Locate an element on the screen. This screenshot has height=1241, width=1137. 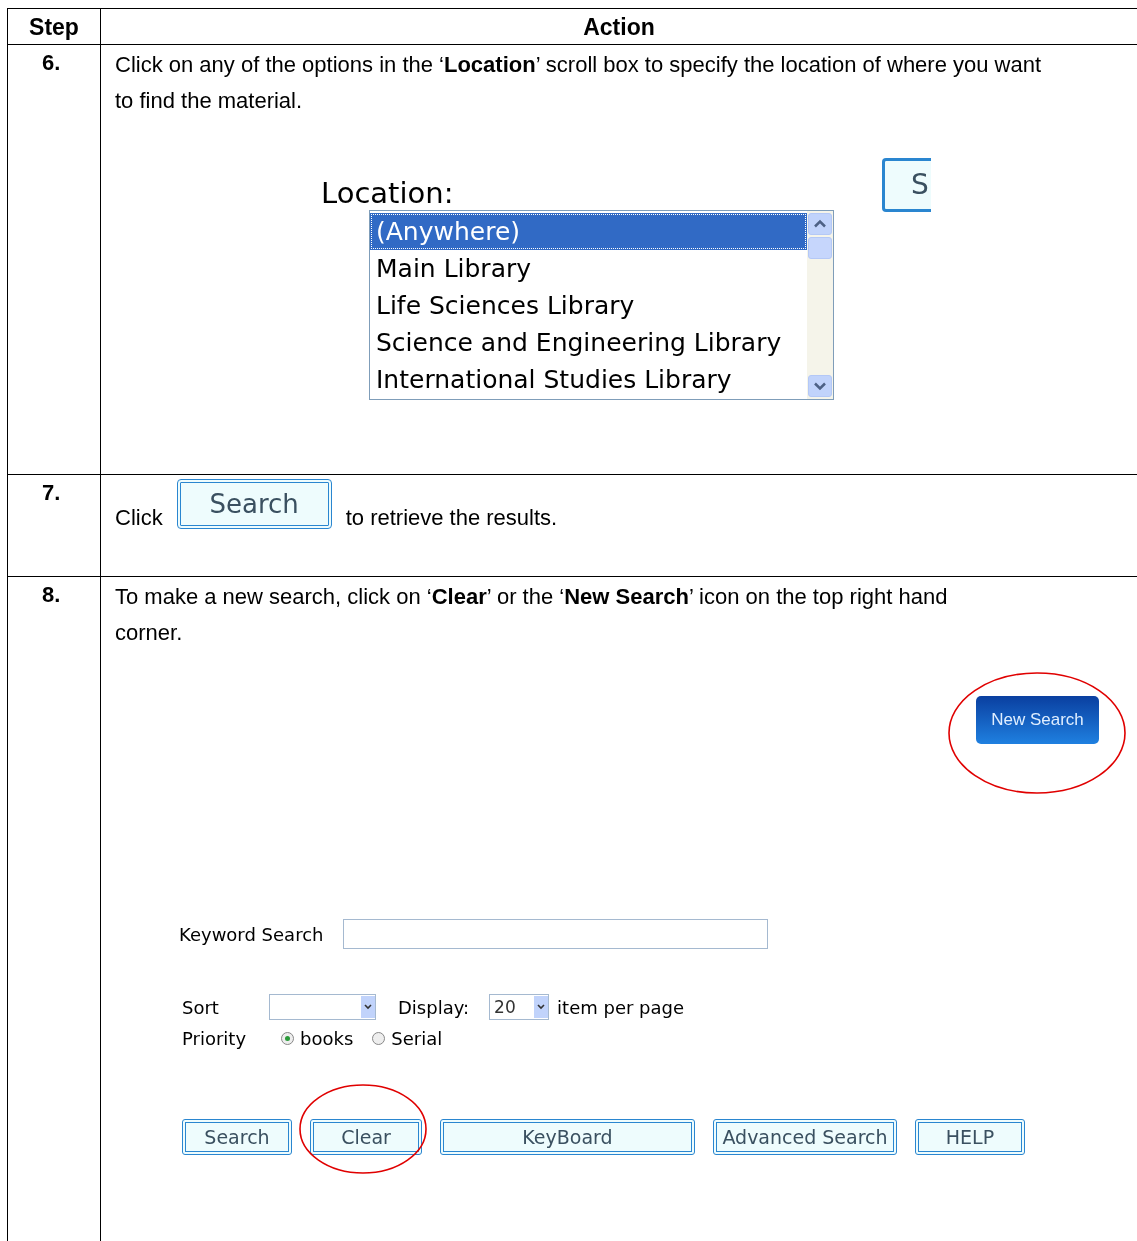
form-button: KeyBoard is located at coordinates (567, 1137).